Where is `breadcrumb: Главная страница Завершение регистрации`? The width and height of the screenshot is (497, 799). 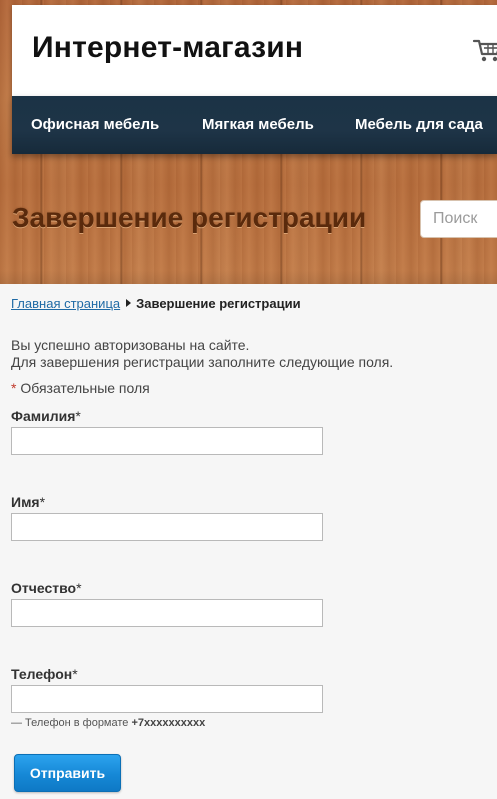
breadcrumb: Главная страница Завершение регистрации is located at coordinates (156, 303).